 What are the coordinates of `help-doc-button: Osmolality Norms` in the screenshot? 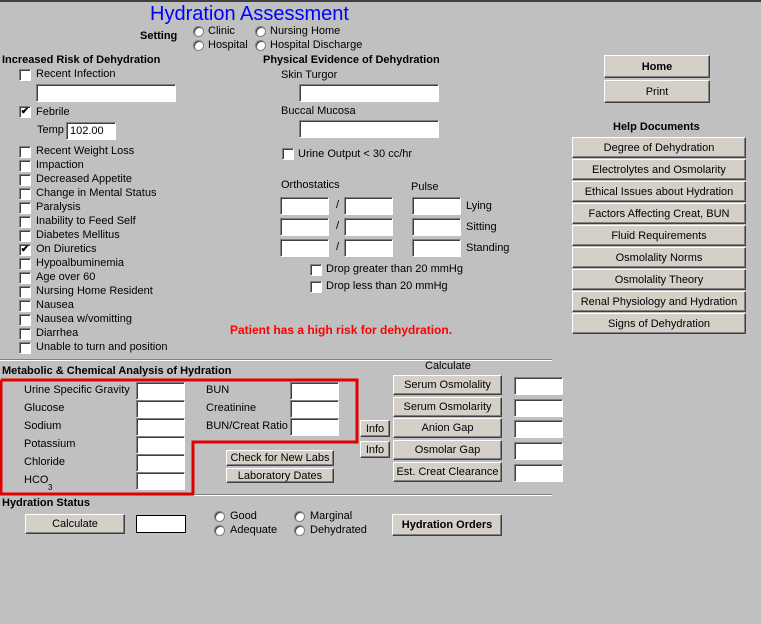 It's located at (659, 257).